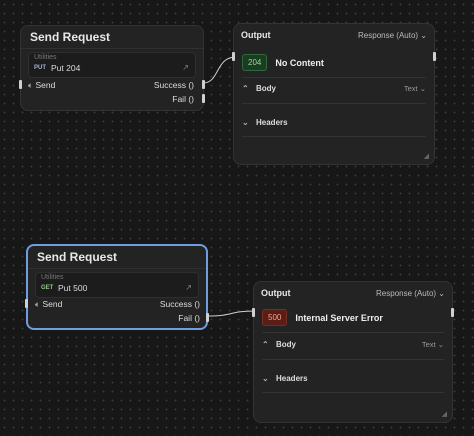 This screenshot has width=474, height=436. What do you see at coordinates (339, 317) in the screenshot?
I see `status-text: Internal Server Error` at bounding box center [339, 317].